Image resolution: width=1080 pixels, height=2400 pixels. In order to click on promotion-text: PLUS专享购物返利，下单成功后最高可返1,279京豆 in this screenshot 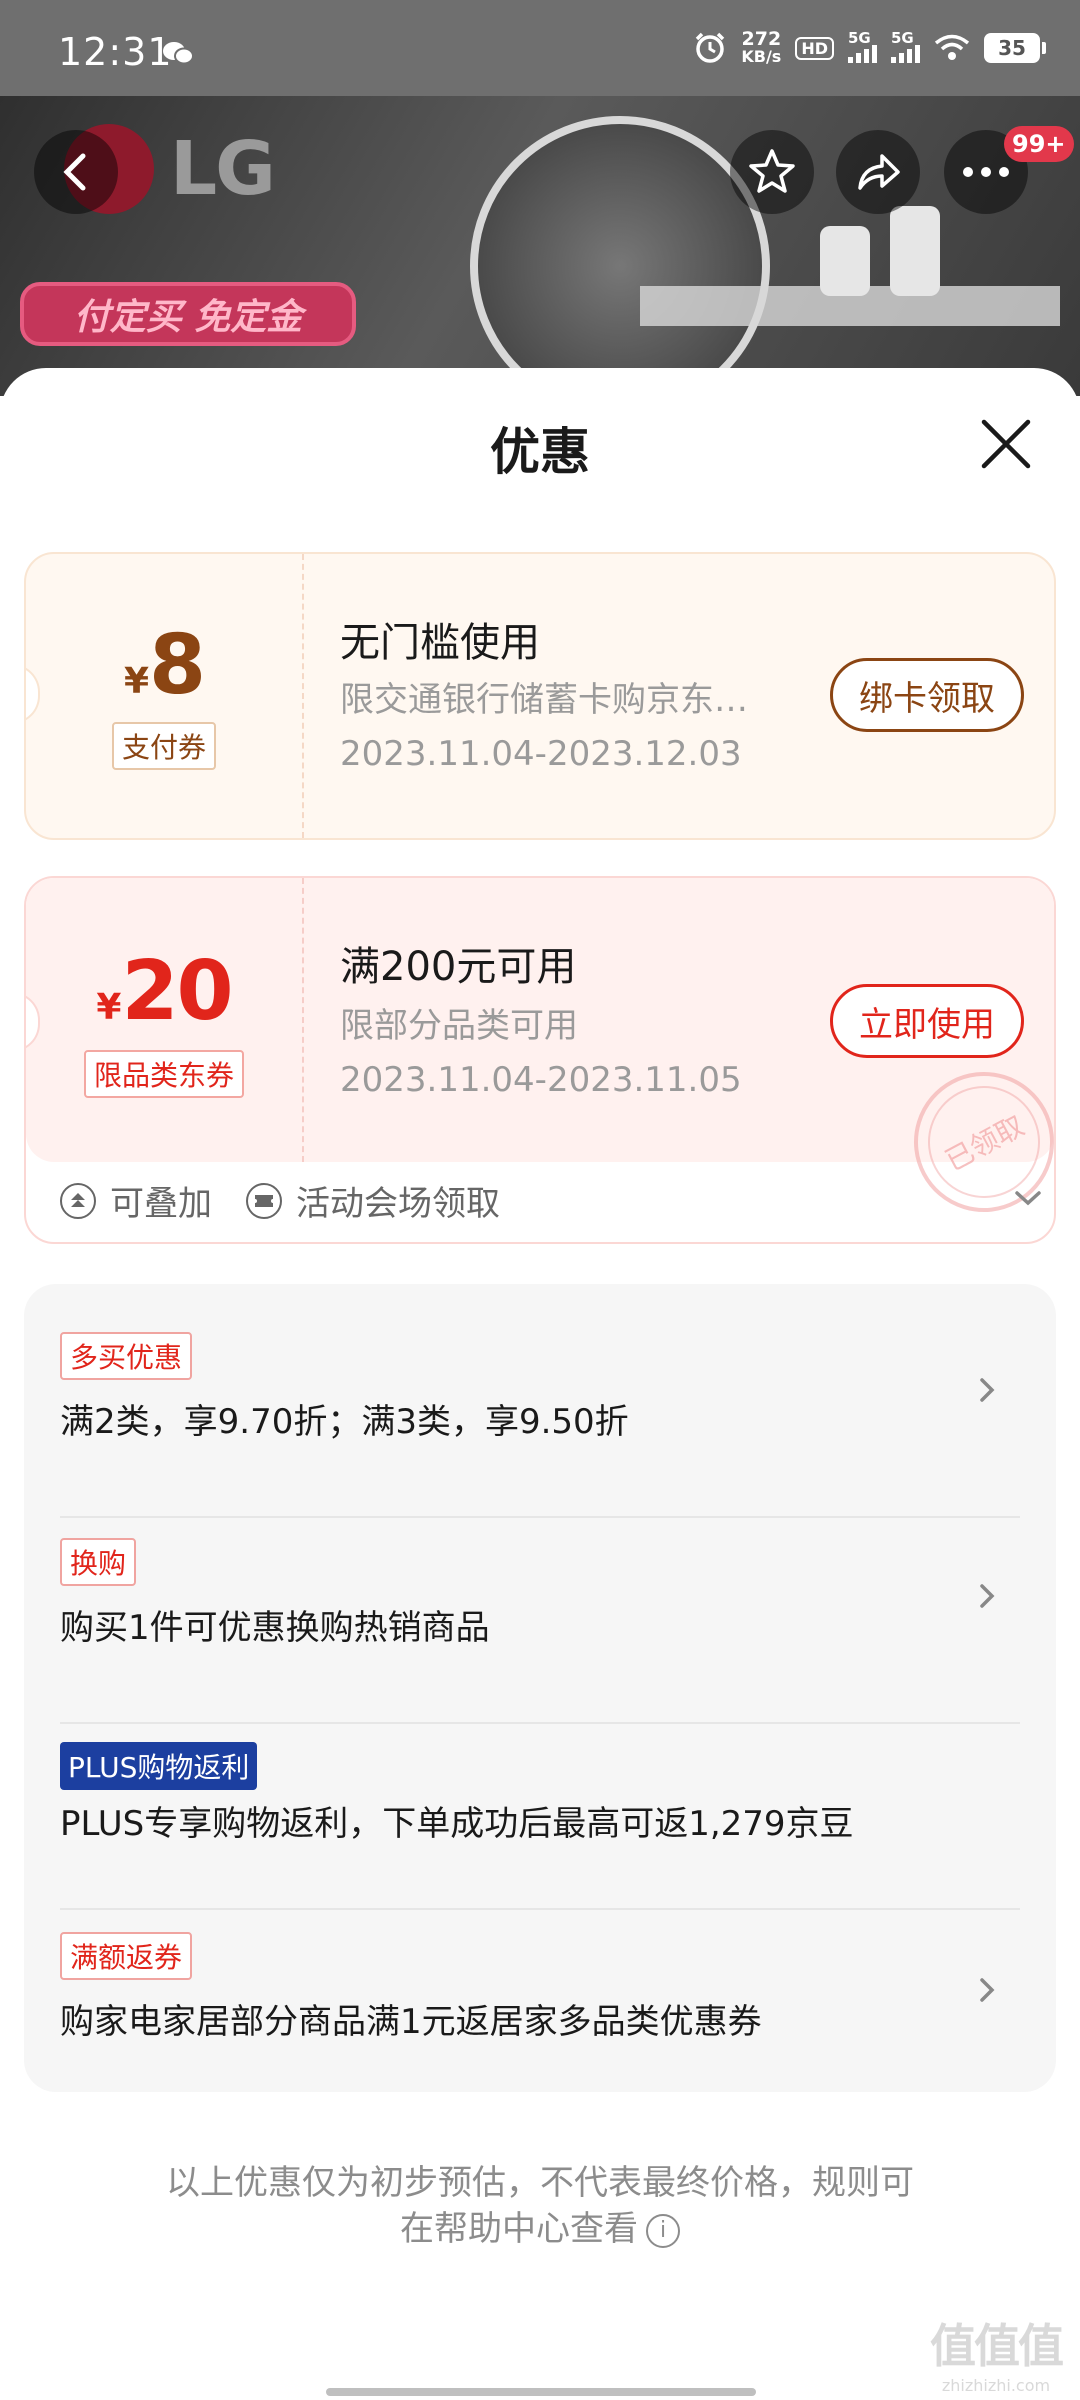, I will do `click(457, 1824)`.